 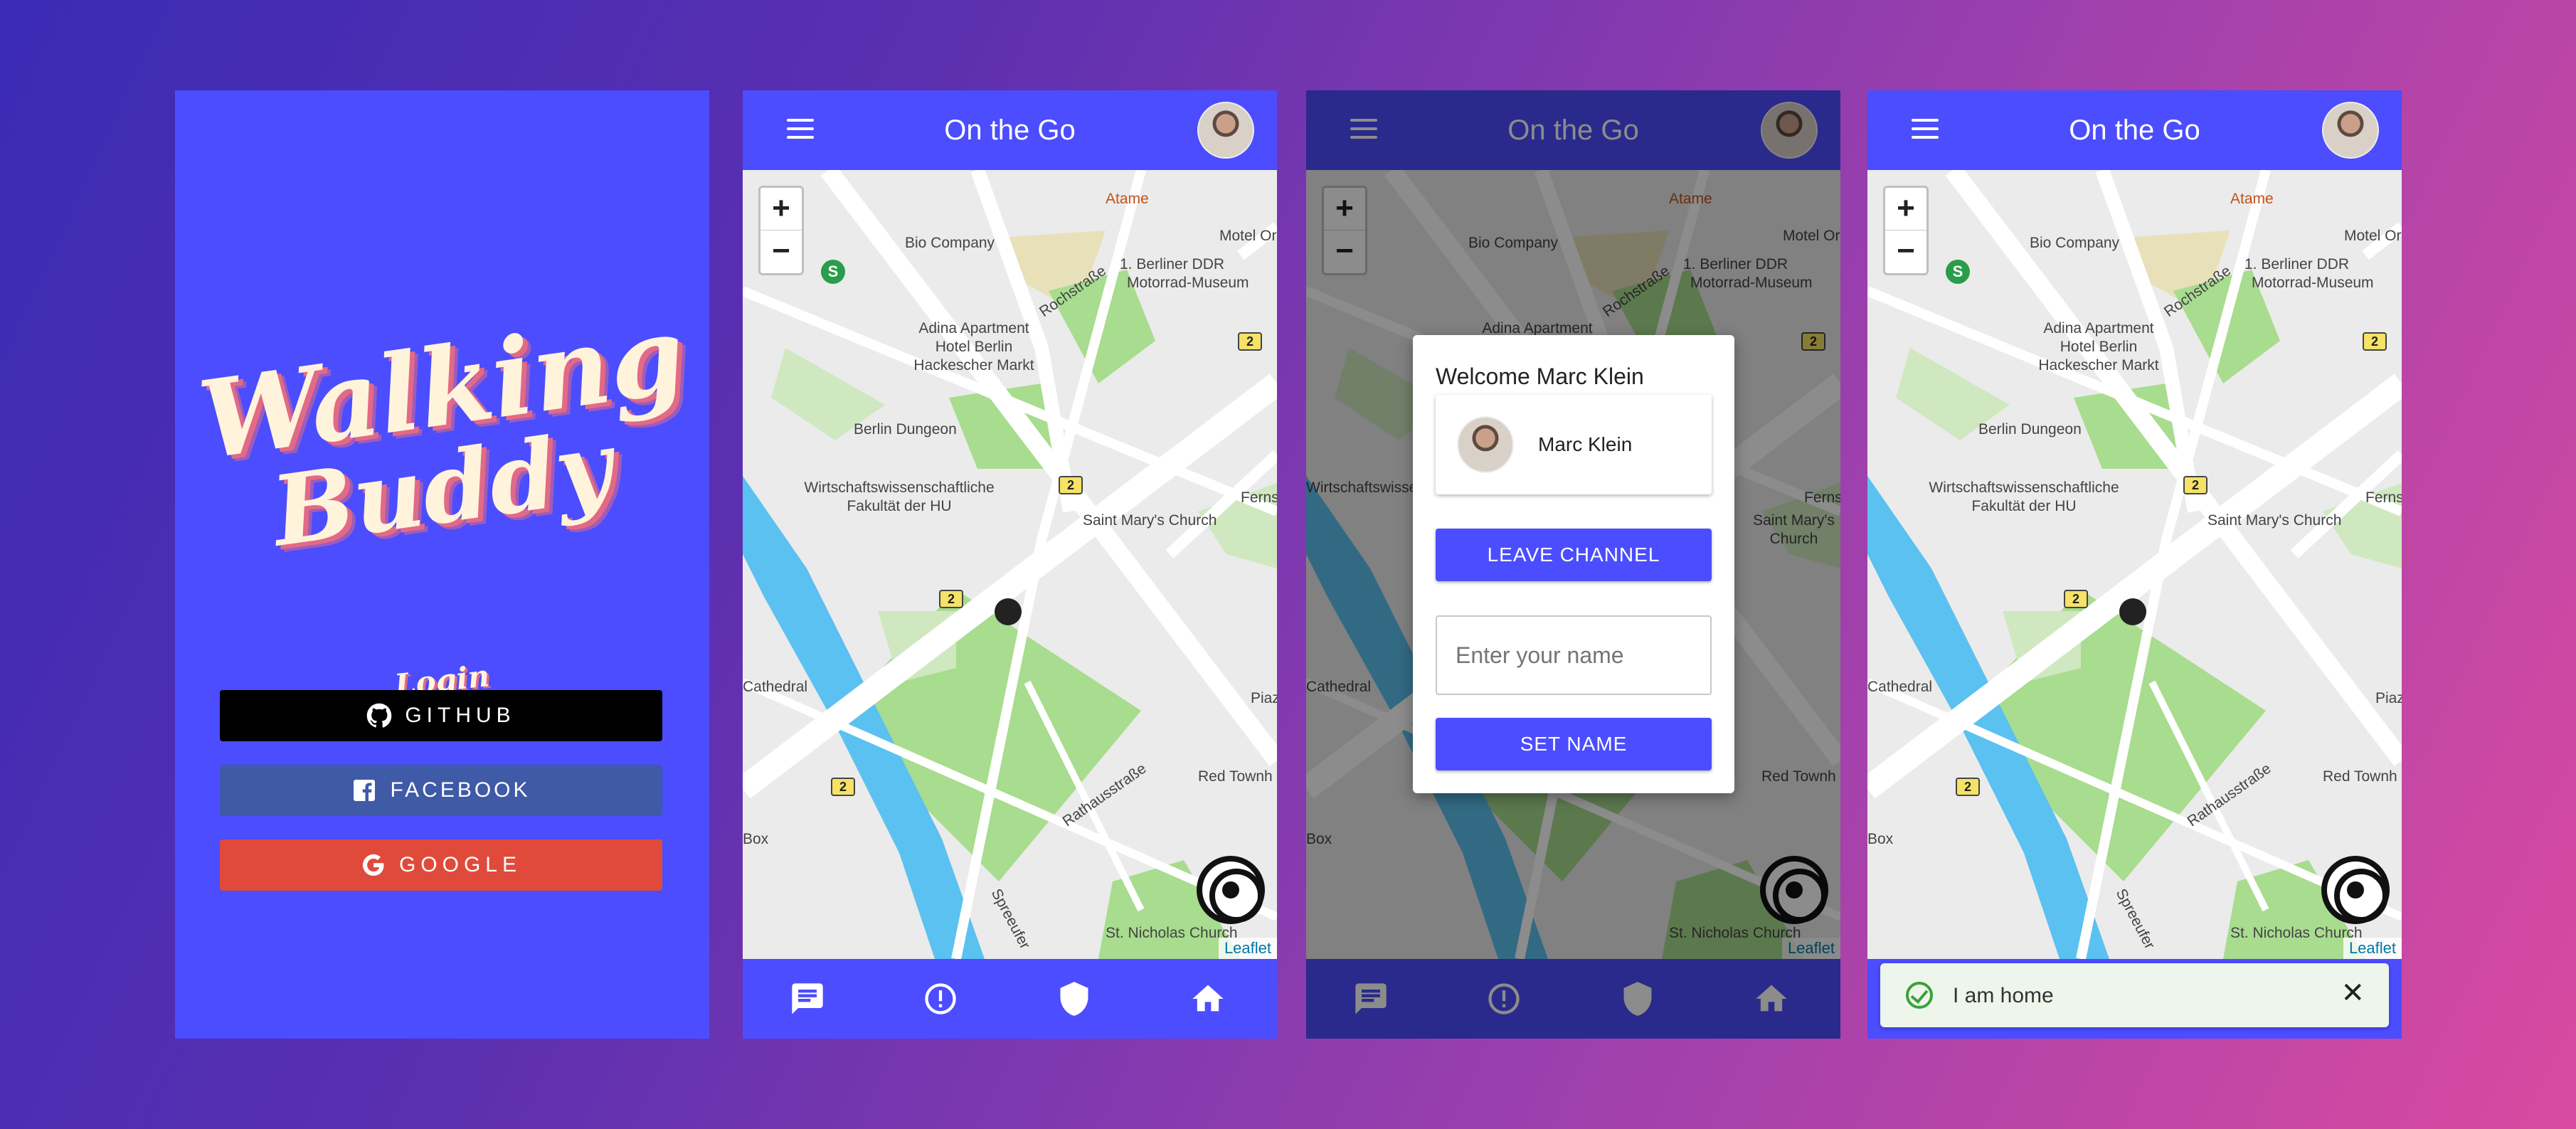 I want to click on chat-icon, so click(x=807, y=998).